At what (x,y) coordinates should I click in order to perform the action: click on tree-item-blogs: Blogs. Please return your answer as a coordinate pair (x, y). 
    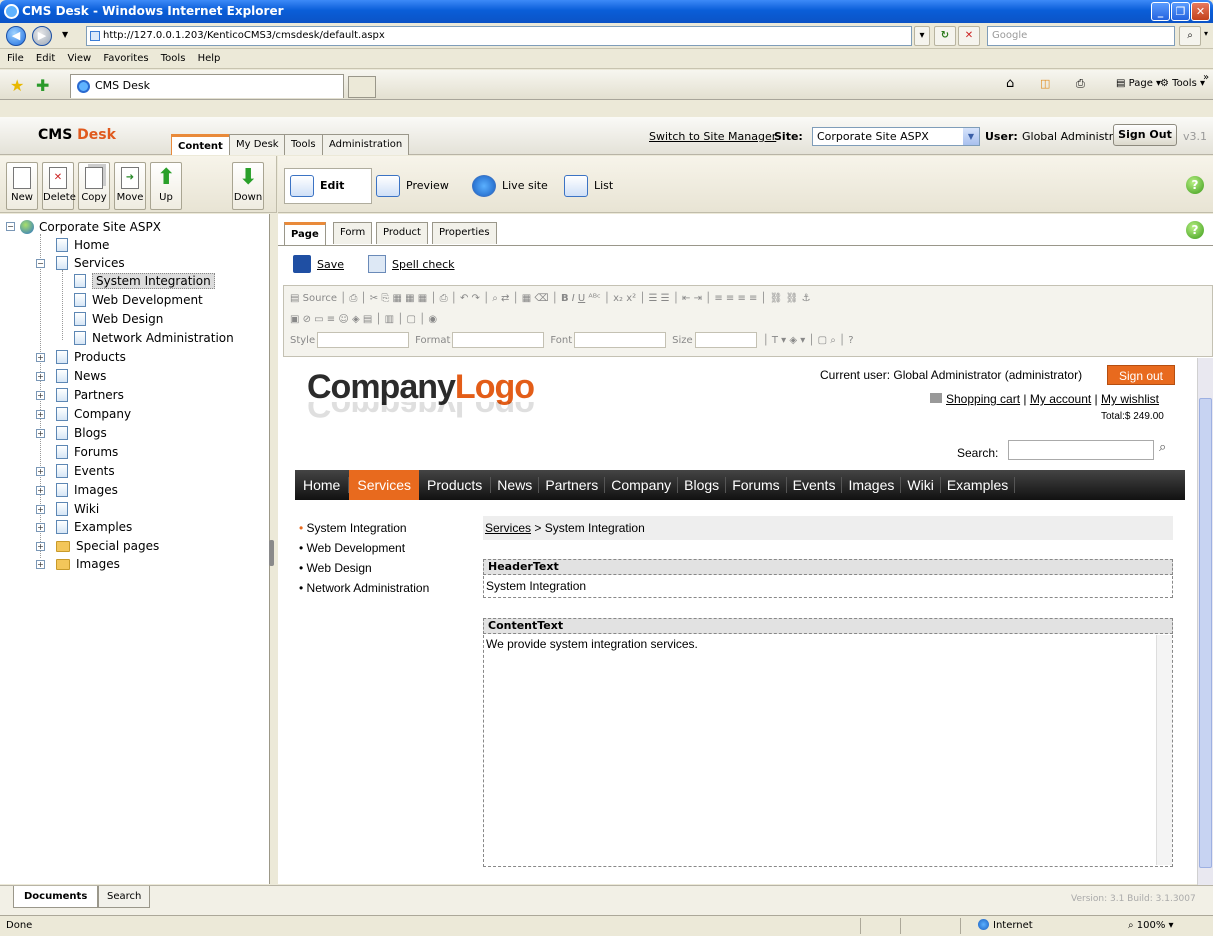
    Looking at the image, I should click on (81, 433).